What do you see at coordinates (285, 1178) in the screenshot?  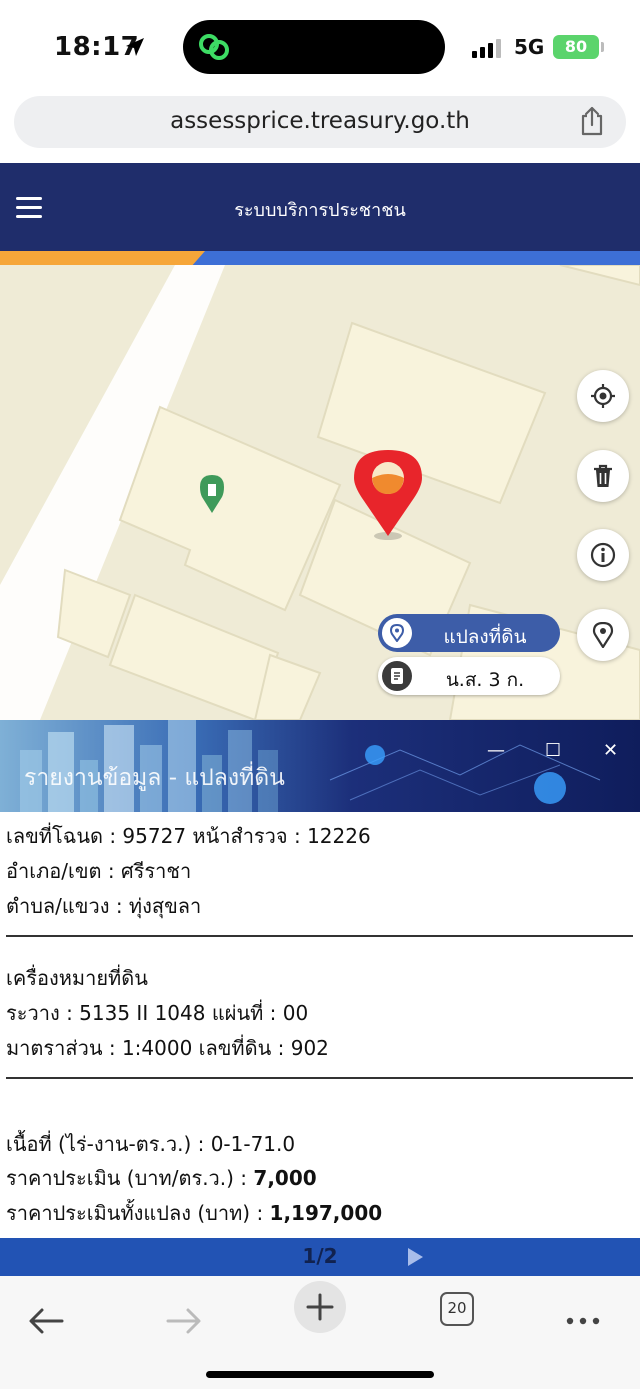 I see `price-value: 7,000` at bounding box center [285, 1178].